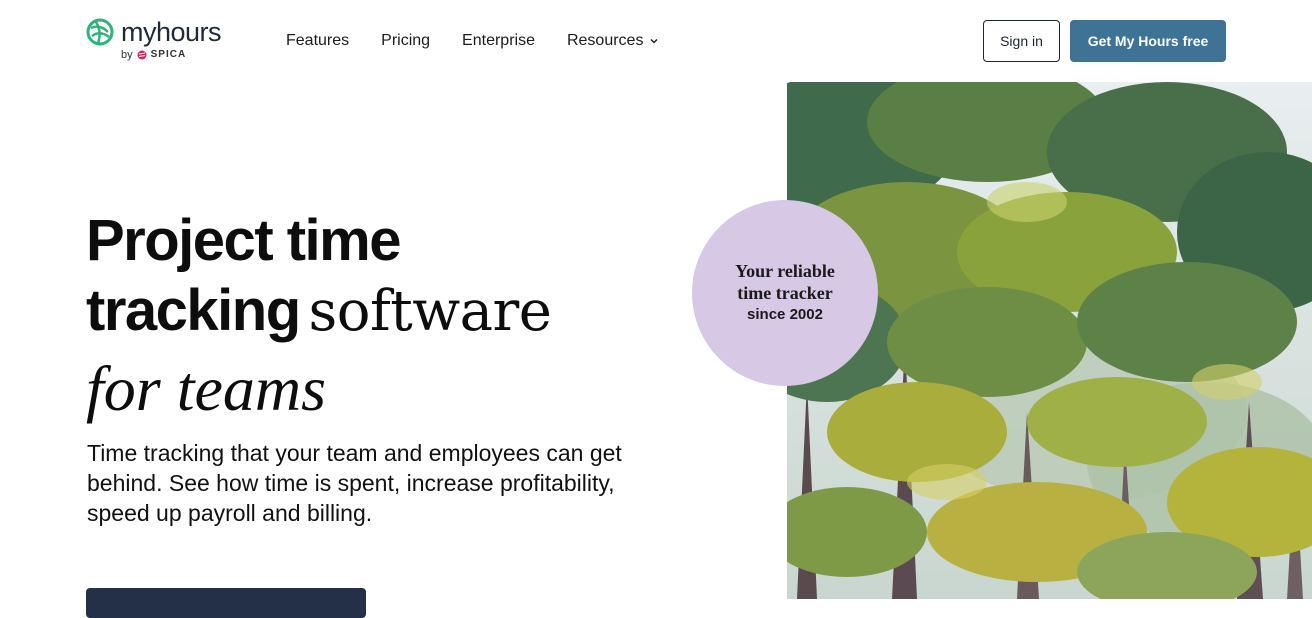  I want to click on logo-byline: by SPICA, so click(154, 55).